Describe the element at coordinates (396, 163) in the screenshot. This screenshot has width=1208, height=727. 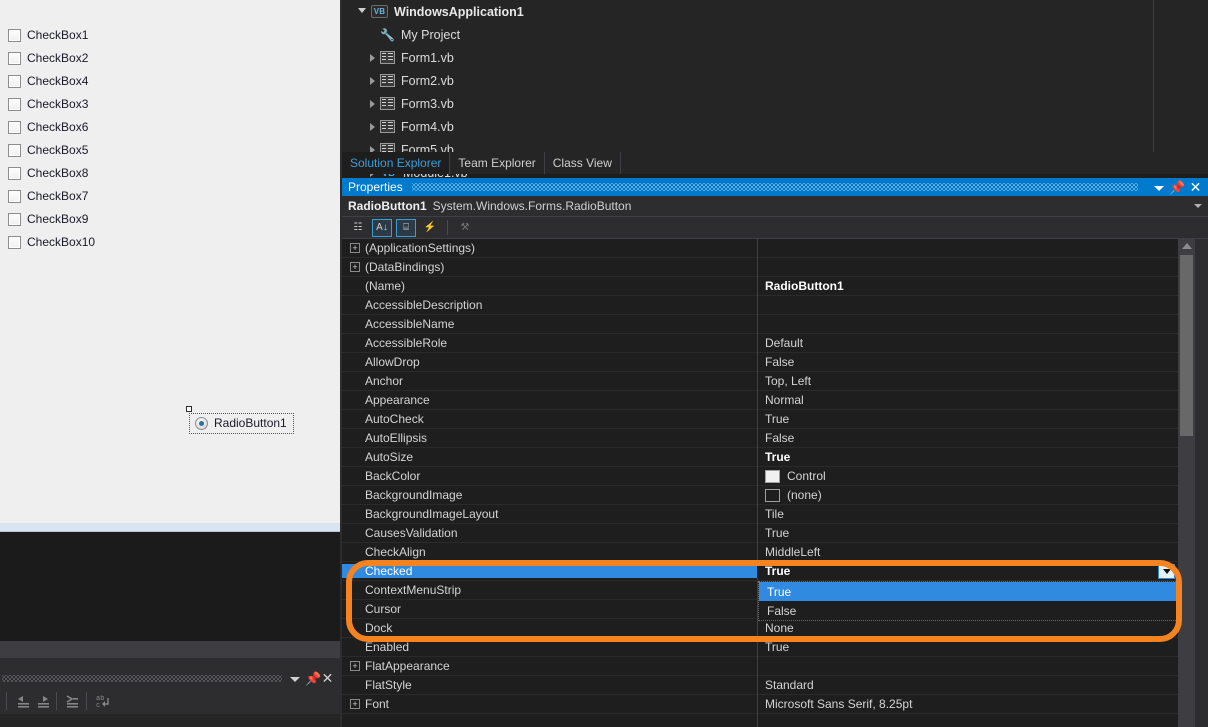
I see `tab-solution-explorer: Solution Explorer` at that location.